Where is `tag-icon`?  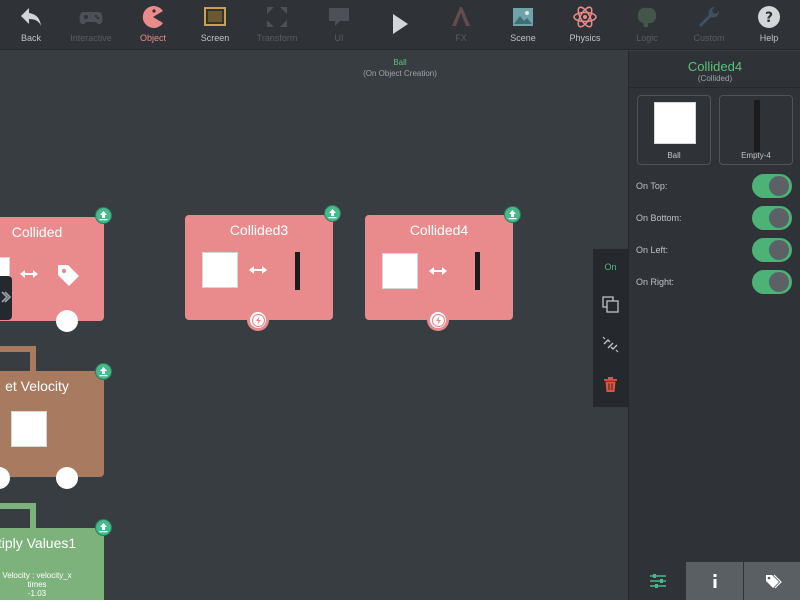 tag-icon is located at coordinates (68, 275).